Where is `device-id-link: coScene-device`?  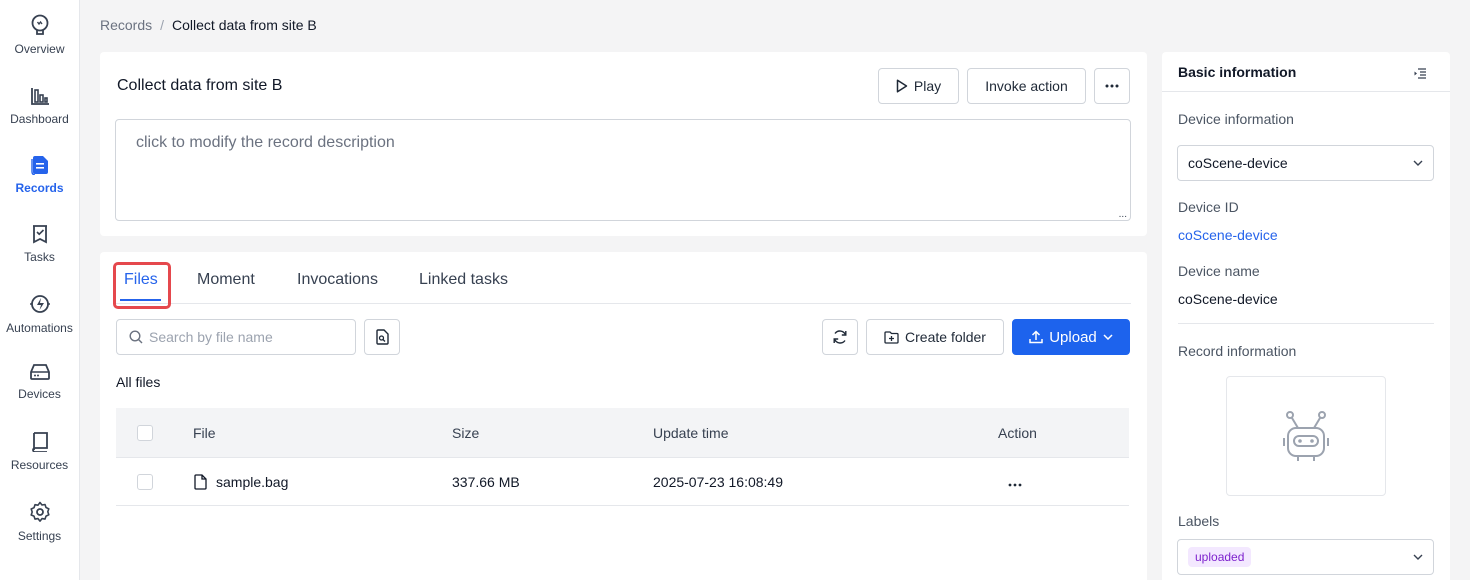
device-id-link: coScene-device is located at coordinates (1228, 235).